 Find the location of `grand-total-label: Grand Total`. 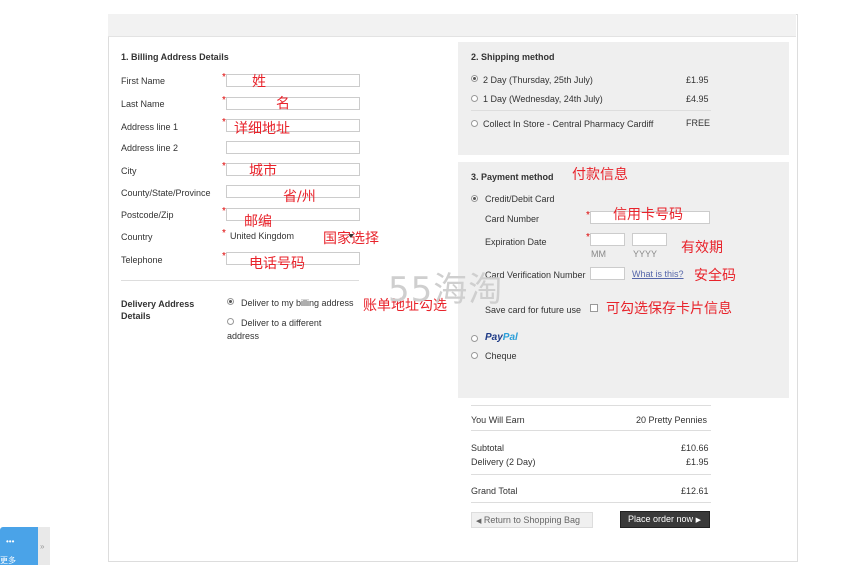

grand-total-label: Grand Total is located at coordinates (494, 491).